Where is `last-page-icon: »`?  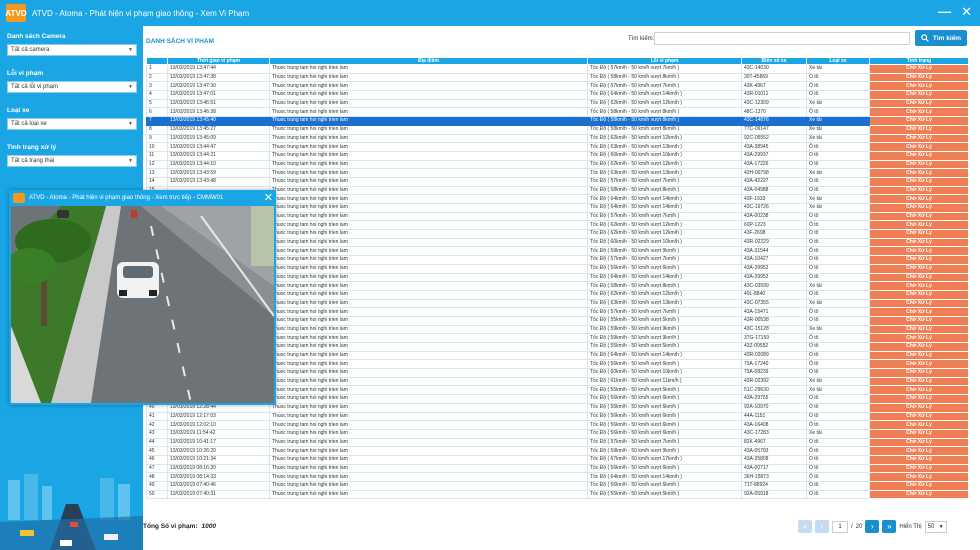 last-page-icon: » is located at coordinates (889, 526).